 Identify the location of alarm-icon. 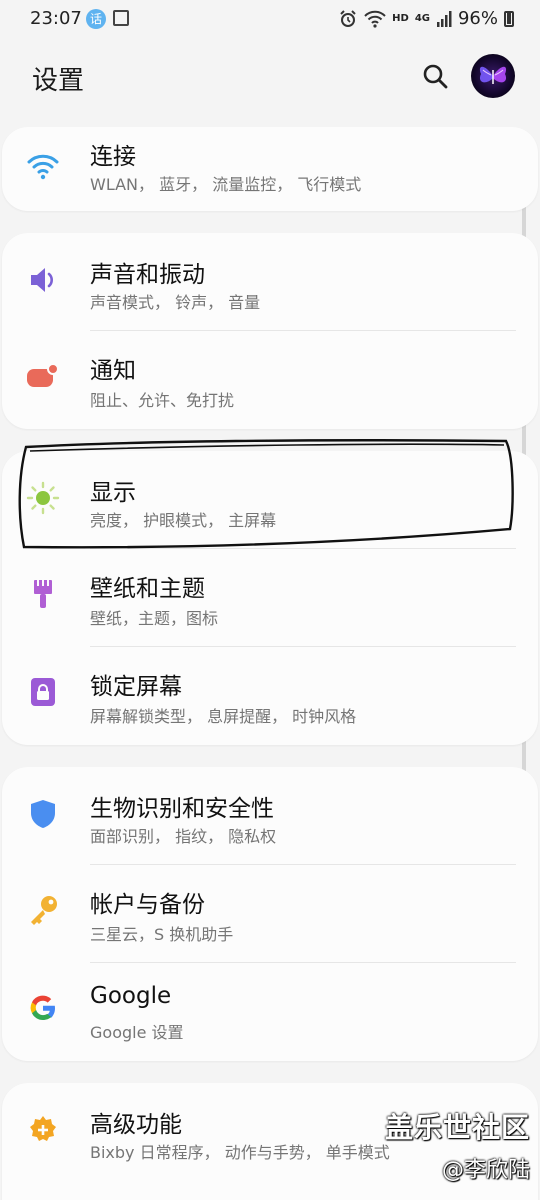
(348, 18).